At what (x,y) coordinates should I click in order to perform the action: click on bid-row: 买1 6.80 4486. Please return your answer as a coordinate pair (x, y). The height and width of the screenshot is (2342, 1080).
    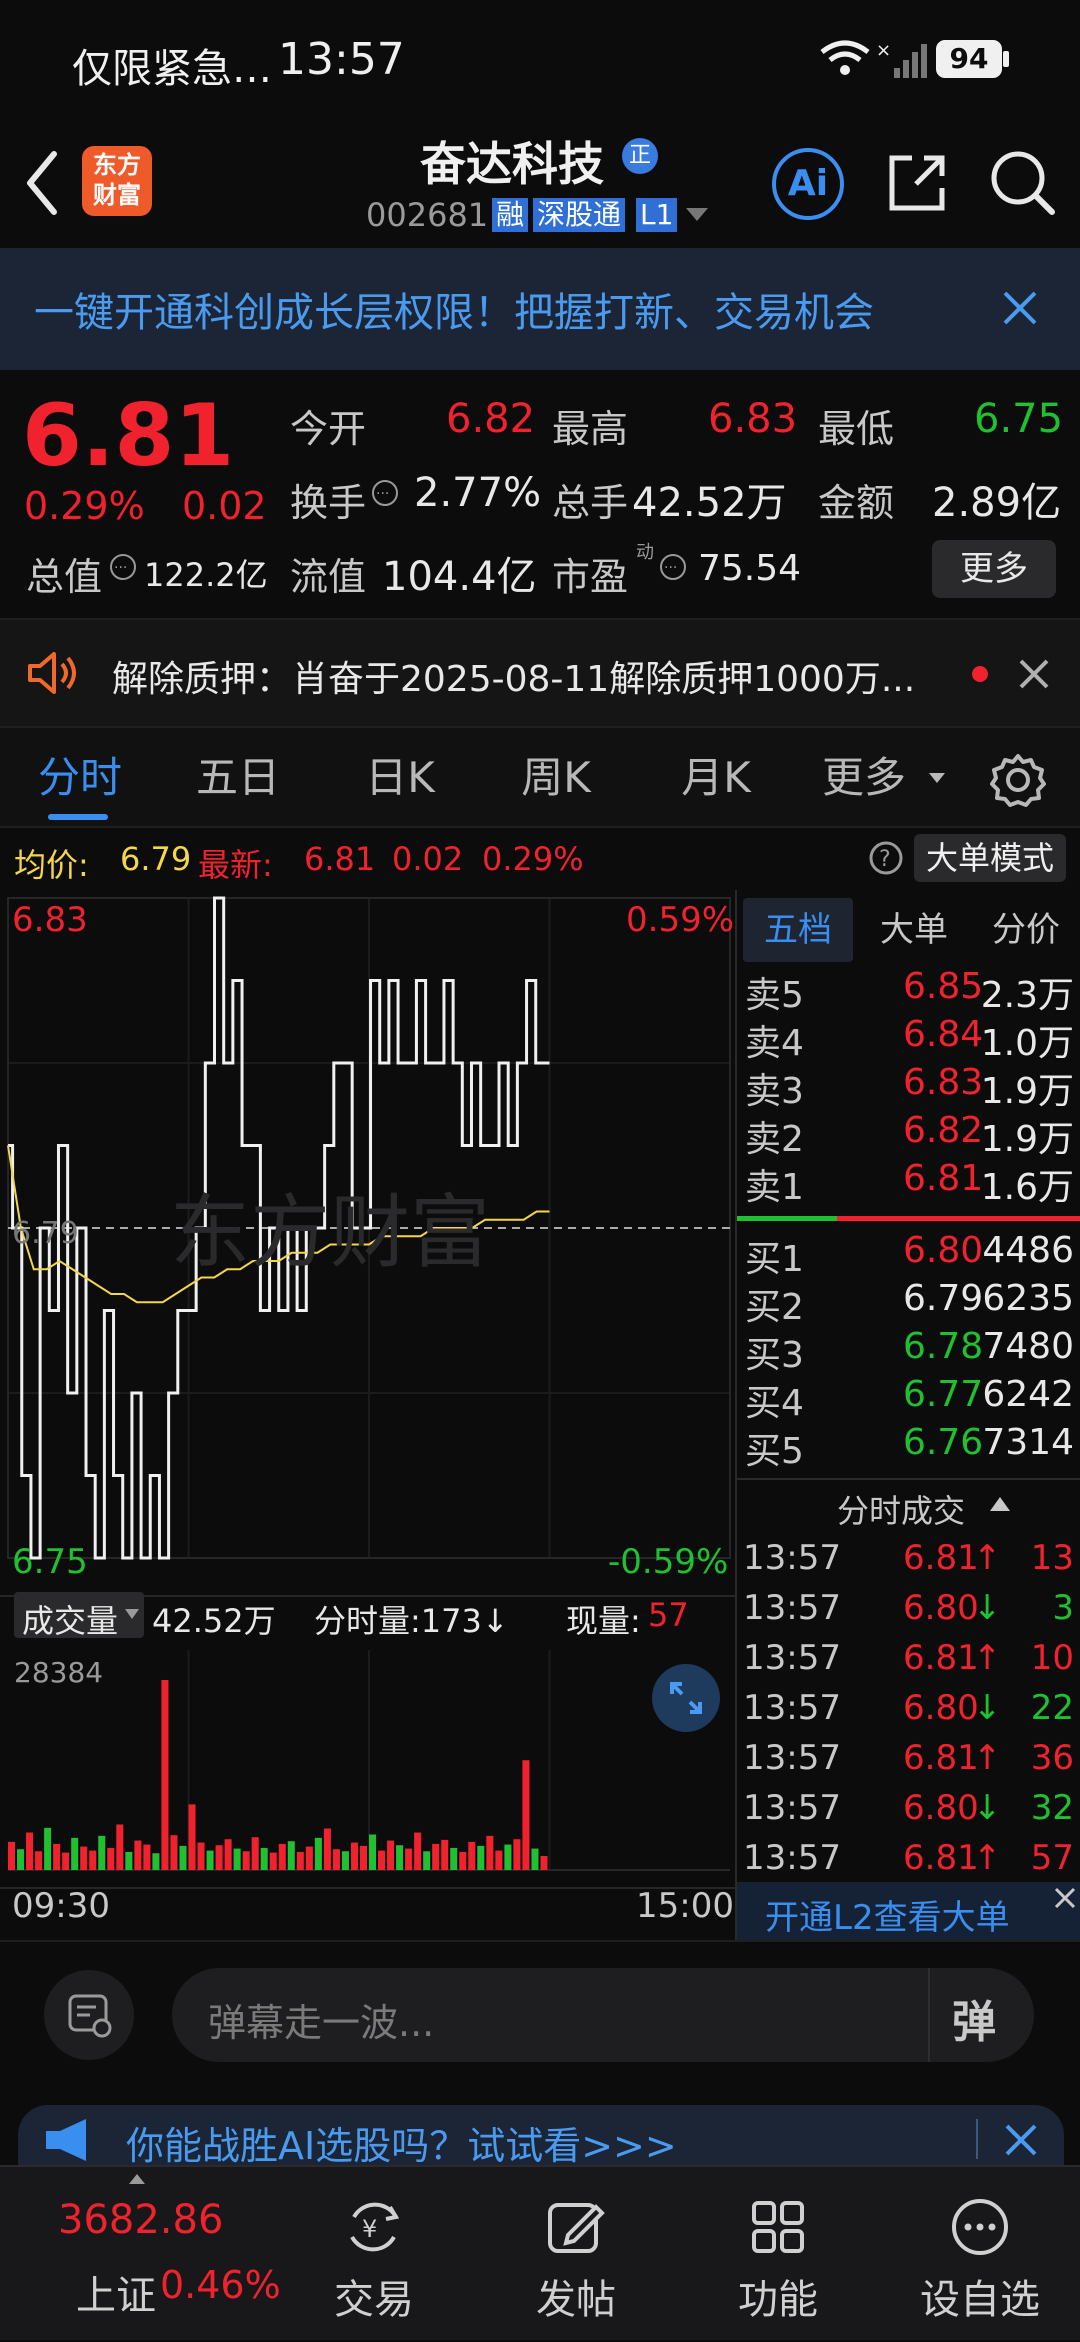
    Looking at the image, I should click on (908, 1255).